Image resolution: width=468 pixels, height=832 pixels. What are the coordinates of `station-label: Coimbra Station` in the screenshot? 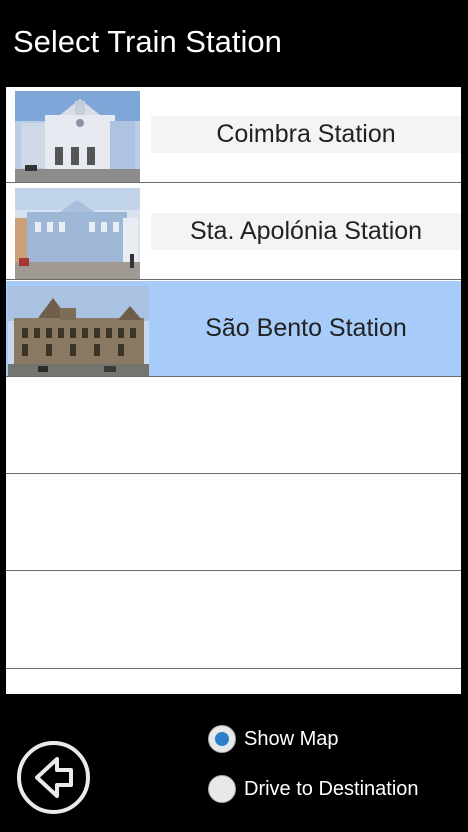 It's located at (306, 134).